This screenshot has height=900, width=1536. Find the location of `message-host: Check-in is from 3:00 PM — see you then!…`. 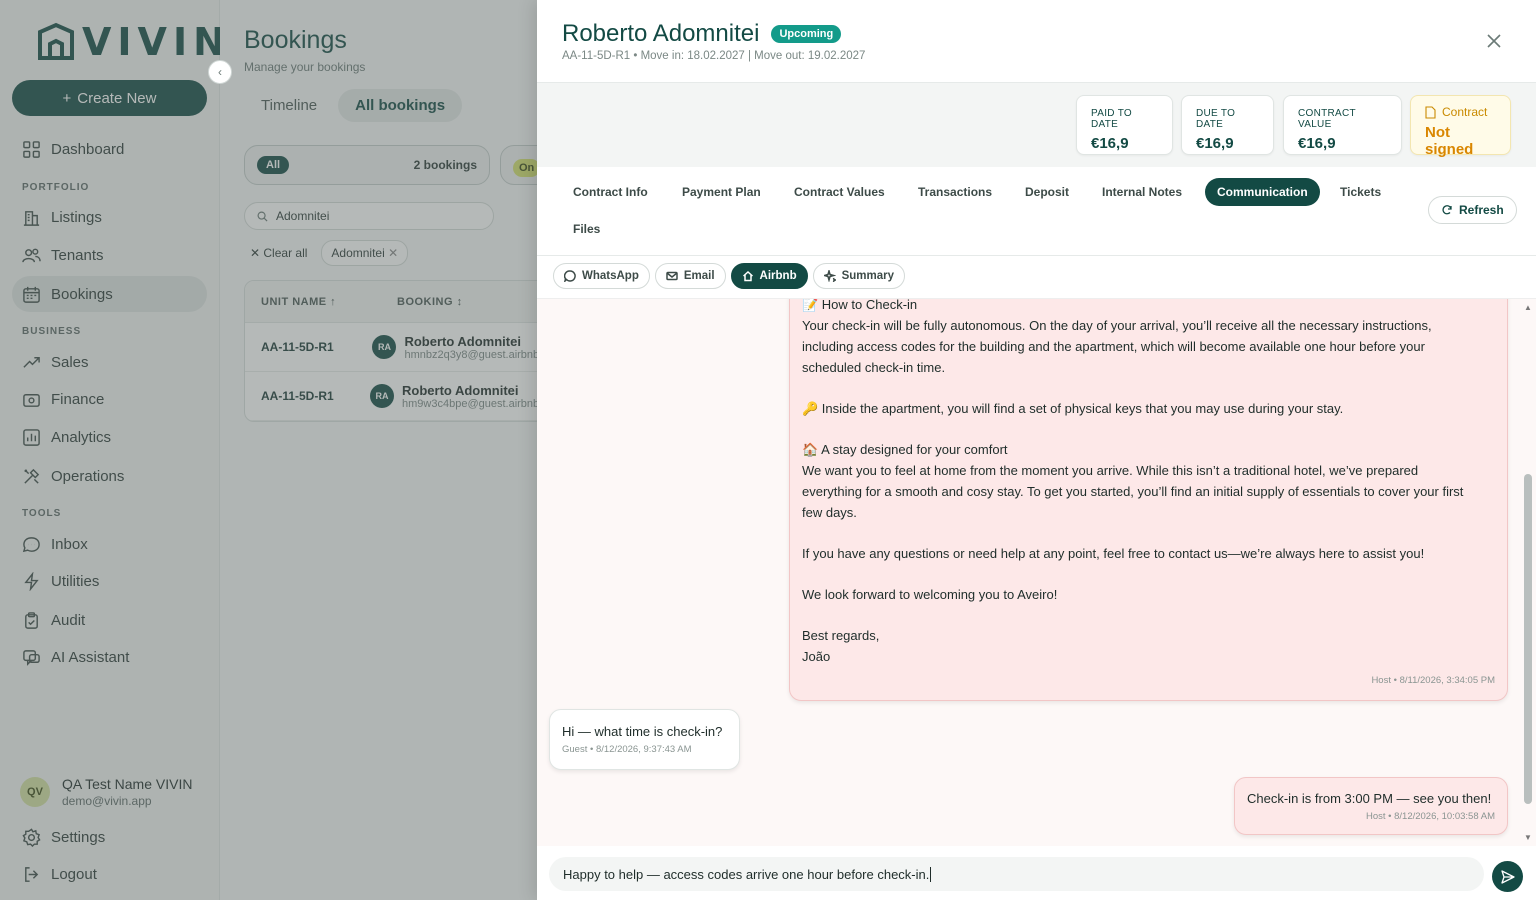

message-host: Check-in is from 3:00 PM — see you then!… is located at coordinates (1371, 806).